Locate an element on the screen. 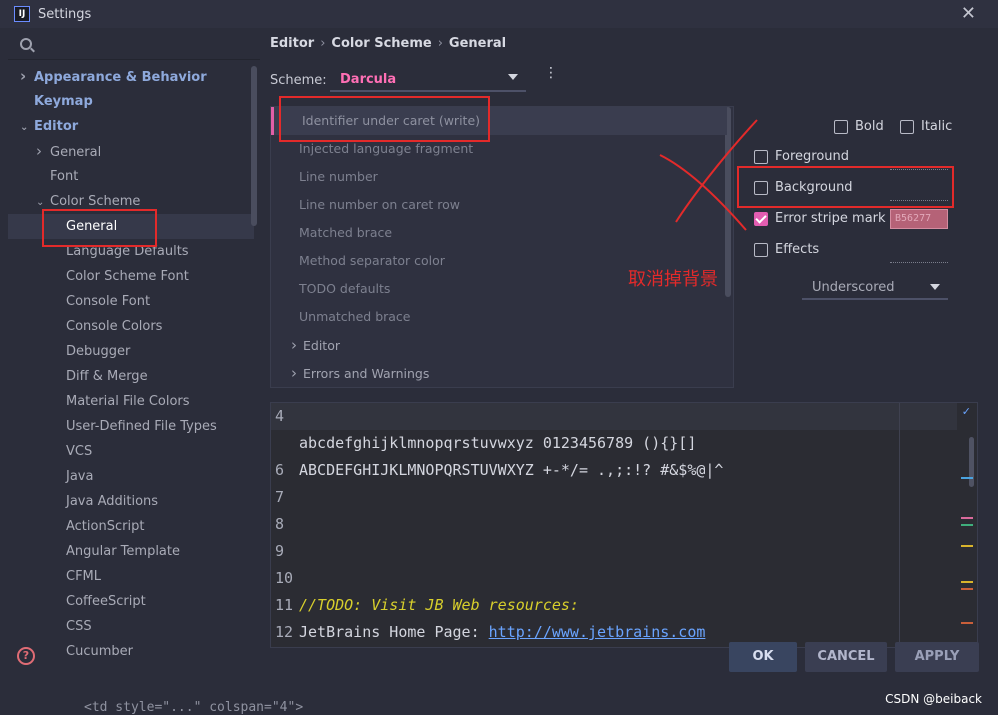 The image size is (998, 715). line-number: 8 is located at coordinates (280, 524).